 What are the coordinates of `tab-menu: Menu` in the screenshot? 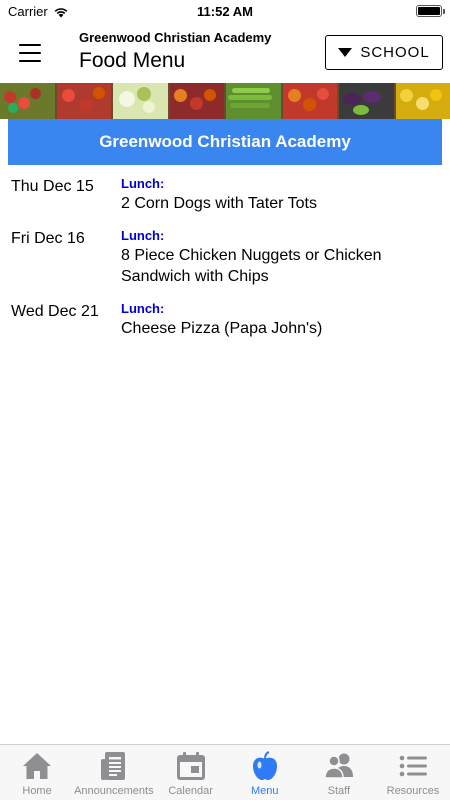 It's located at (265, 772).